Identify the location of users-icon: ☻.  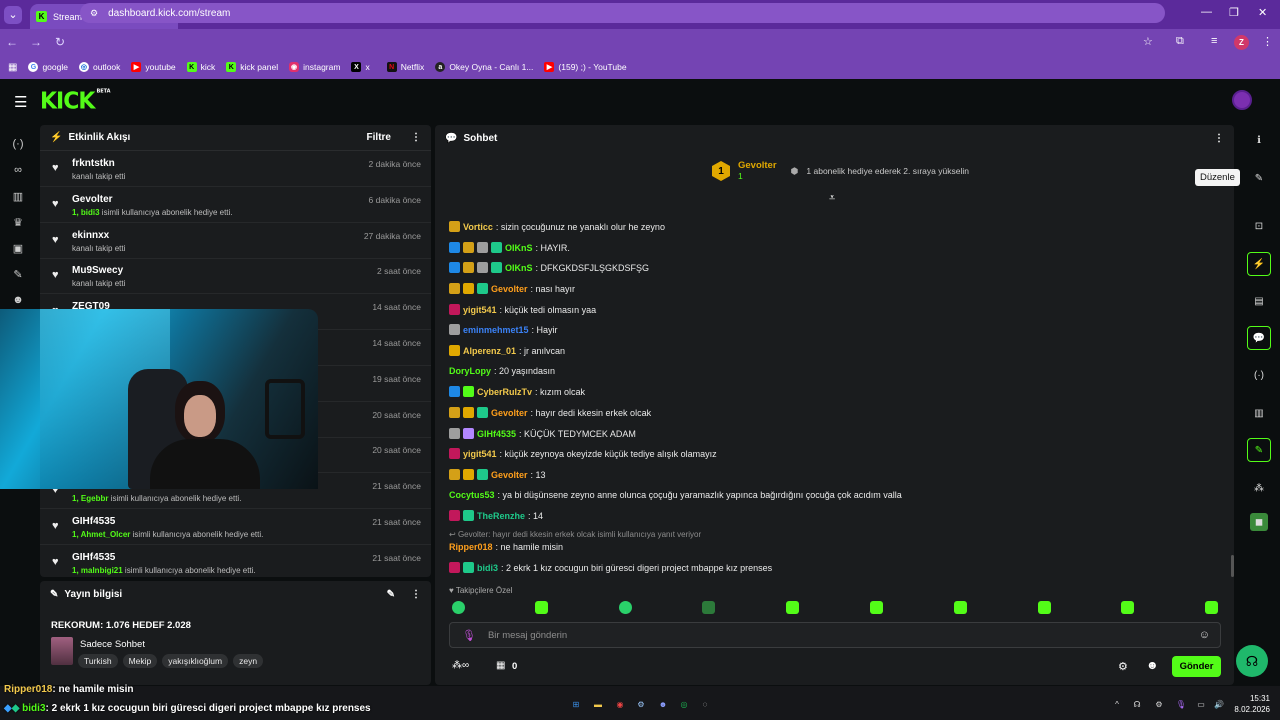
(18, 300).